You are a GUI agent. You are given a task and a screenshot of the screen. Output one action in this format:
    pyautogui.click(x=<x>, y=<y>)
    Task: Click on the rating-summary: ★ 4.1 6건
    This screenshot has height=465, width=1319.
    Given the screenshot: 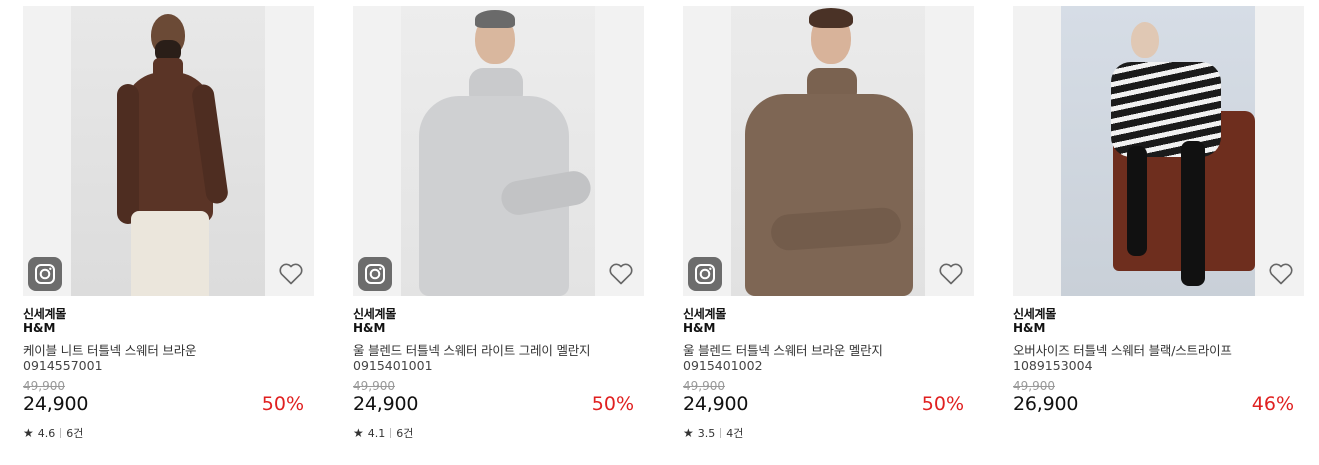 What is the action you would take?
    pyautogui.click(x=383, y=433)
    